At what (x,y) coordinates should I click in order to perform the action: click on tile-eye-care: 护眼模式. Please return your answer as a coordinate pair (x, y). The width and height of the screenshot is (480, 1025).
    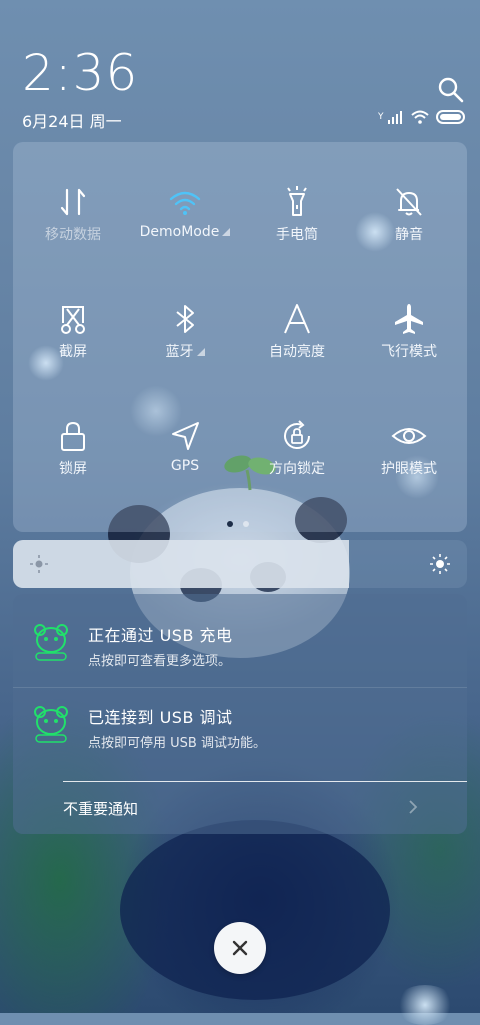
    Looking at the image, I should click on (409, 448).